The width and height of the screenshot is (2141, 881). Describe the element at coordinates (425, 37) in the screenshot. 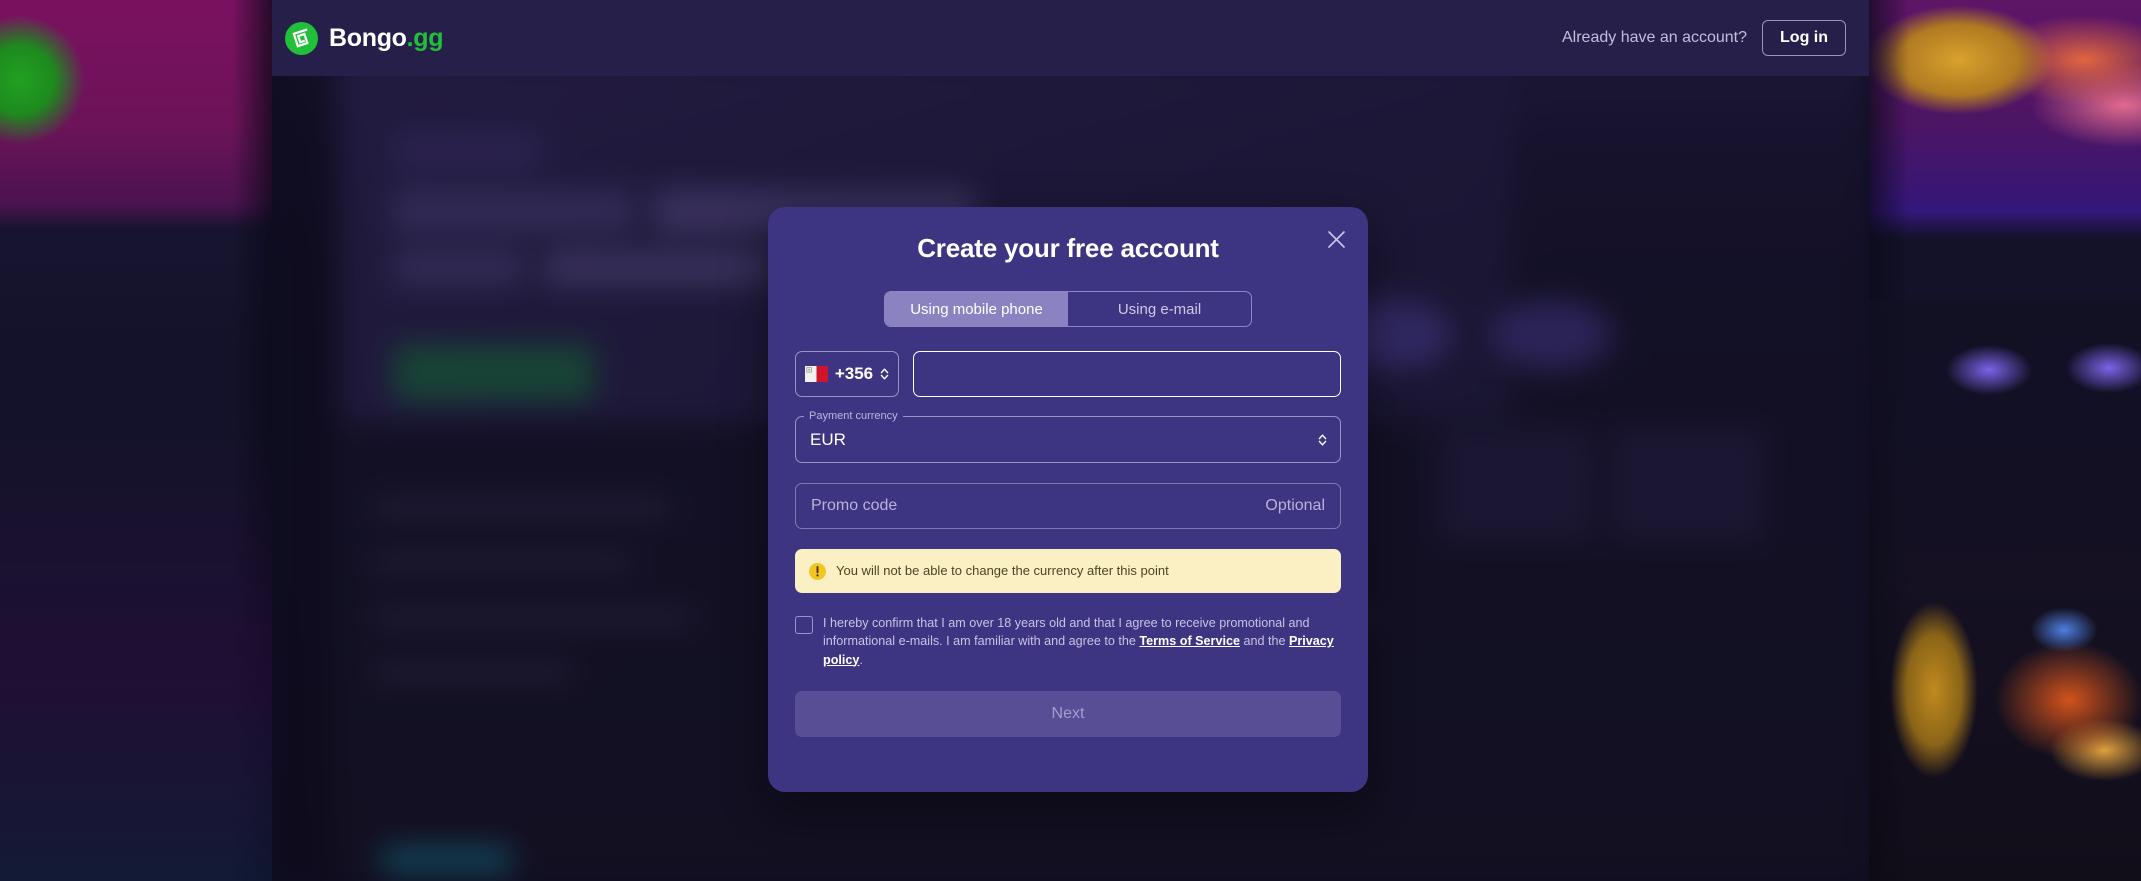

I see `brand-suffix: .gg` at that location.